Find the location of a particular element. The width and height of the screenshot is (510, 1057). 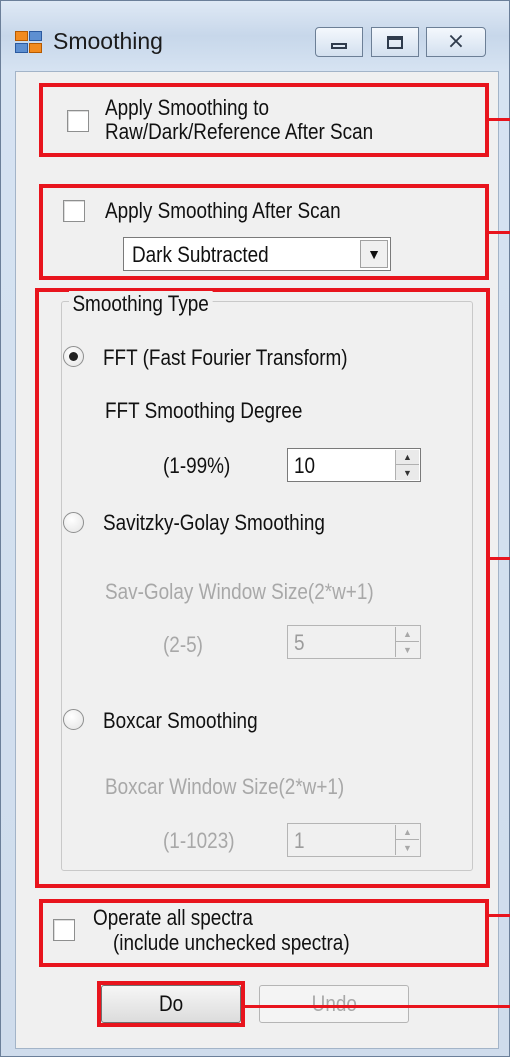

spectrum-type-dropdown: Dark Subtracted ▼ is located at coordinates (257, 254).